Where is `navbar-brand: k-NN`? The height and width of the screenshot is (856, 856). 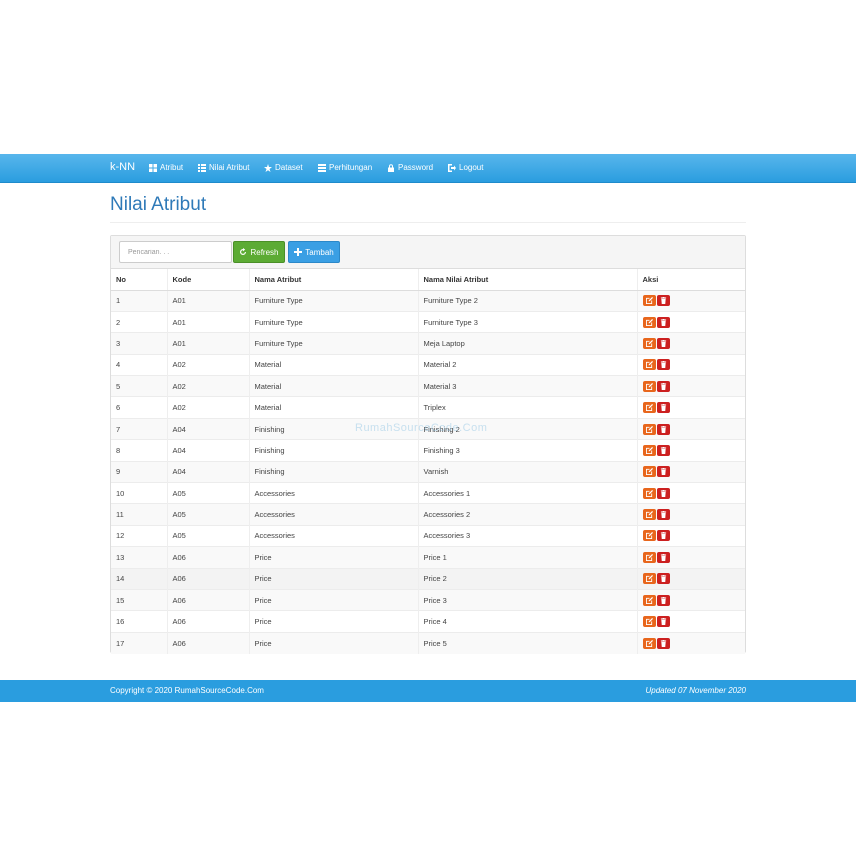
navbar-brand: k-NN is located at coordinates (122, 167).